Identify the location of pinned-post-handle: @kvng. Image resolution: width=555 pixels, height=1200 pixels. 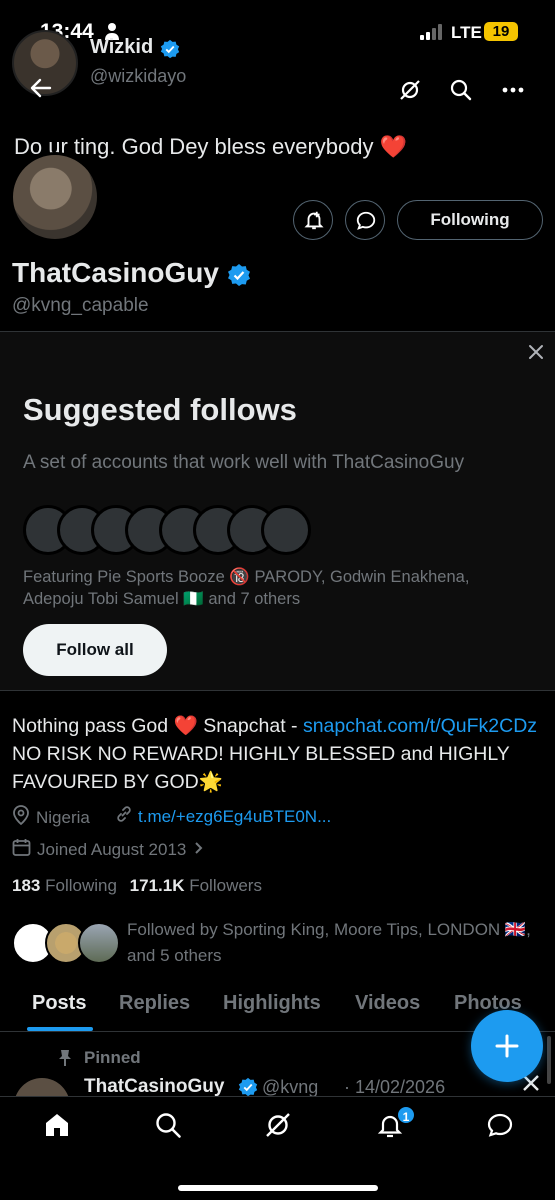
(290, 1086).